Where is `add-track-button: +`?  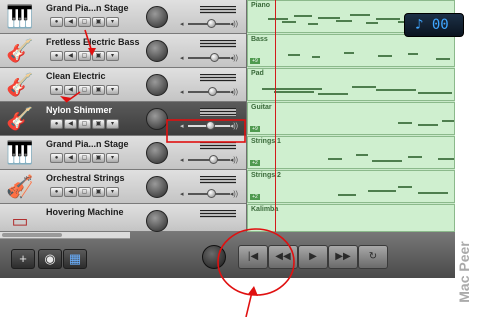
add-track-button: + is located at coordinates (23, 259).